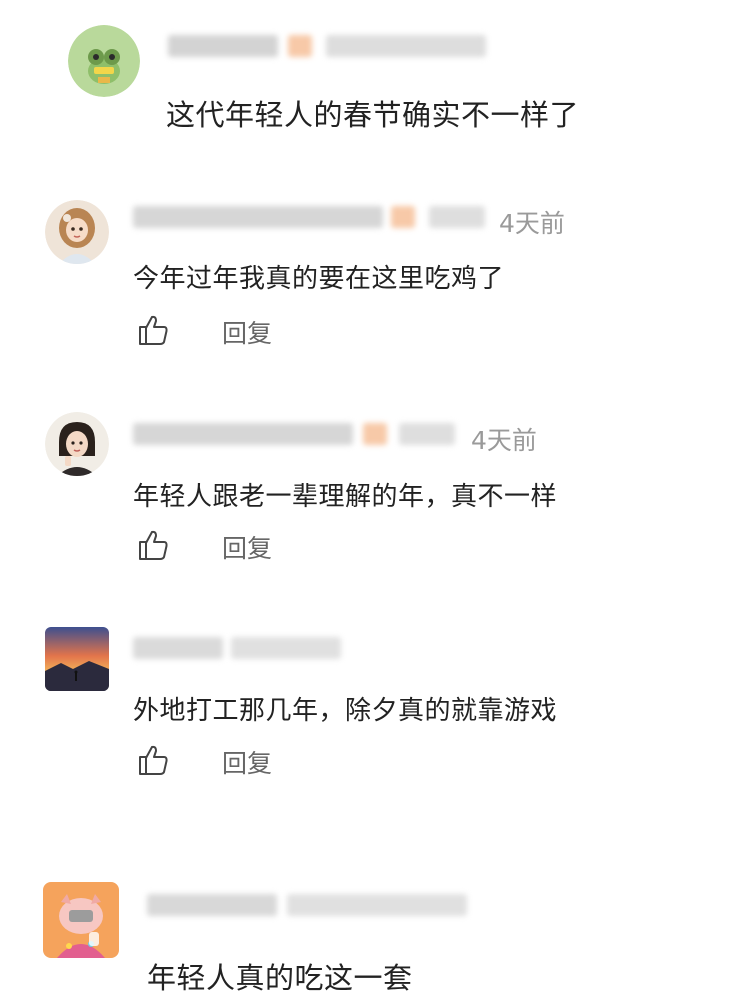  I want to click on girl-portrait-avatar-icon, so click(77, 444).